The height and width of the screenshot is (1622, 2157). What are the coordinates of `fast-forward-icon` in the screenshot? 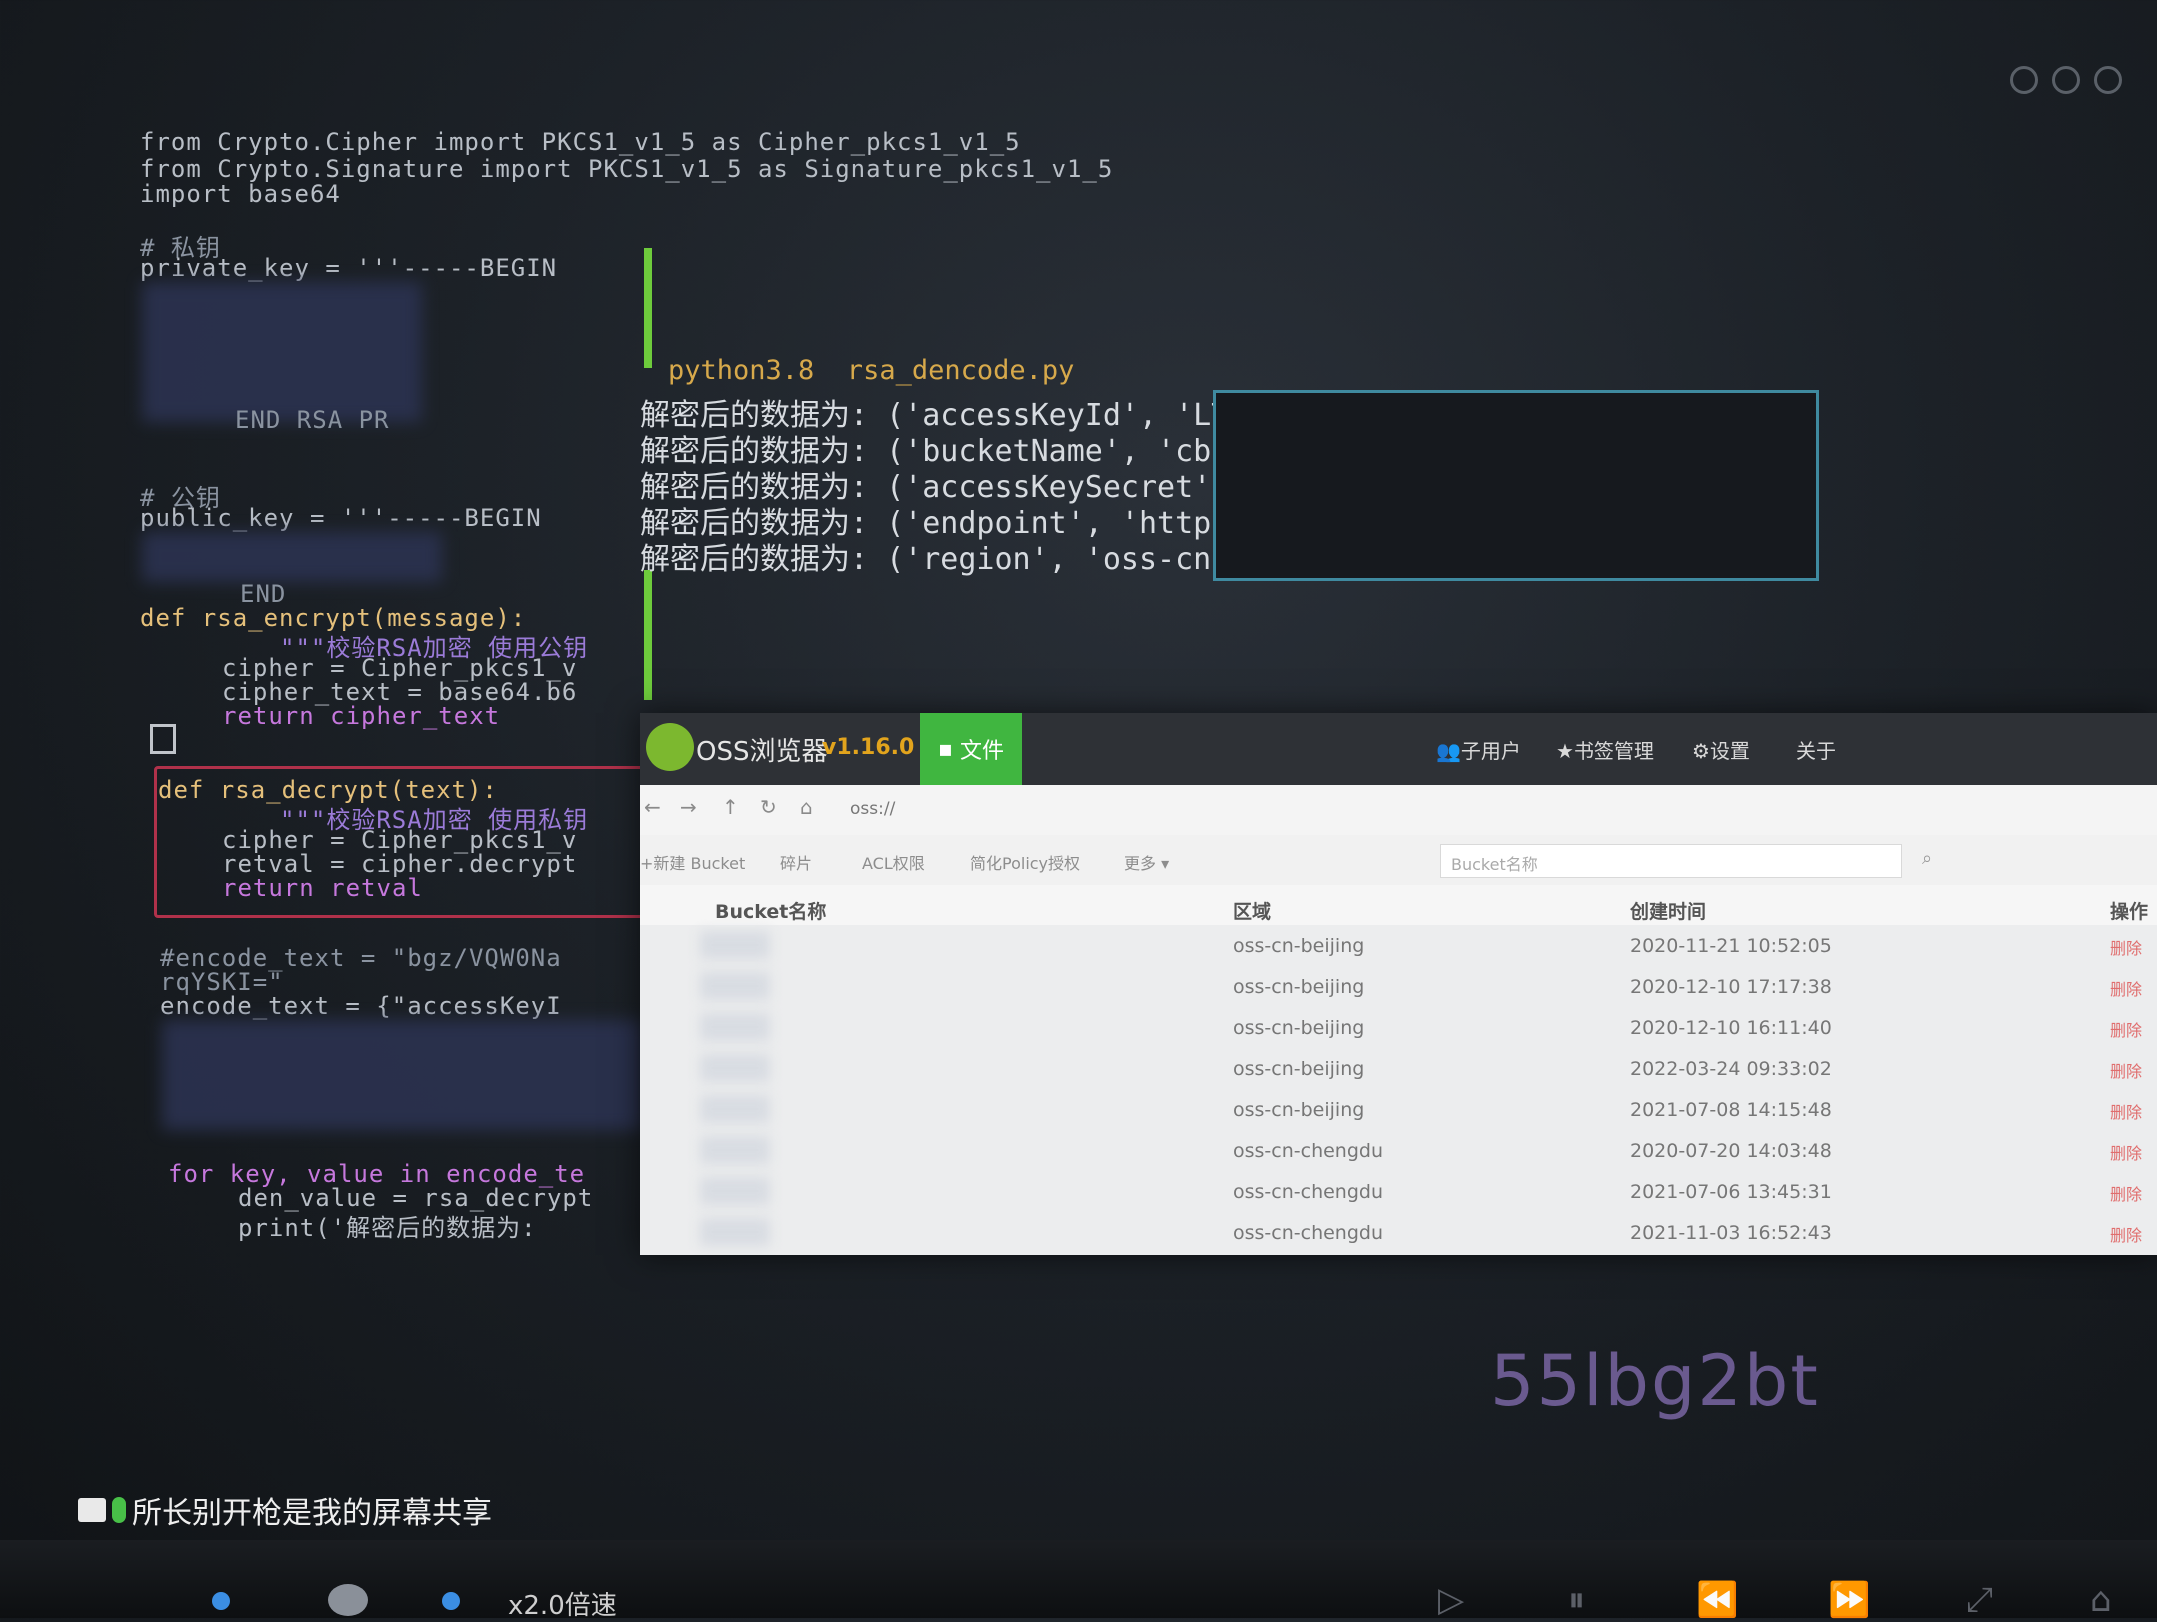 It's located at (348, 1600).